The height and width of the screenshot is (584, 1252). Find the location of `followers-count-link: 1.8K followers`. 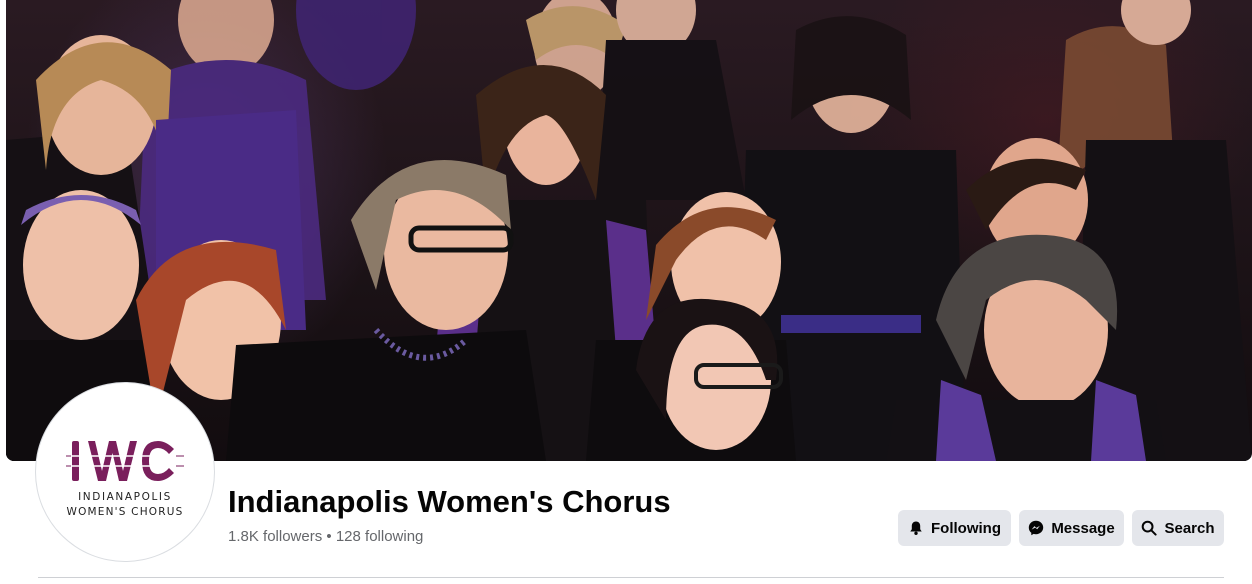

followers-count-link: 1.8K followers is located at coordinates (275, 536).